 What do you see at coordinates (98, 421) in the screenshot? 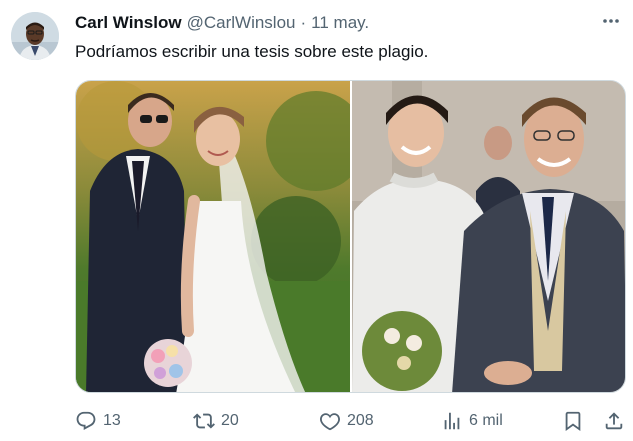
I see `reply-button: 13` at bounding box center [98, 421].